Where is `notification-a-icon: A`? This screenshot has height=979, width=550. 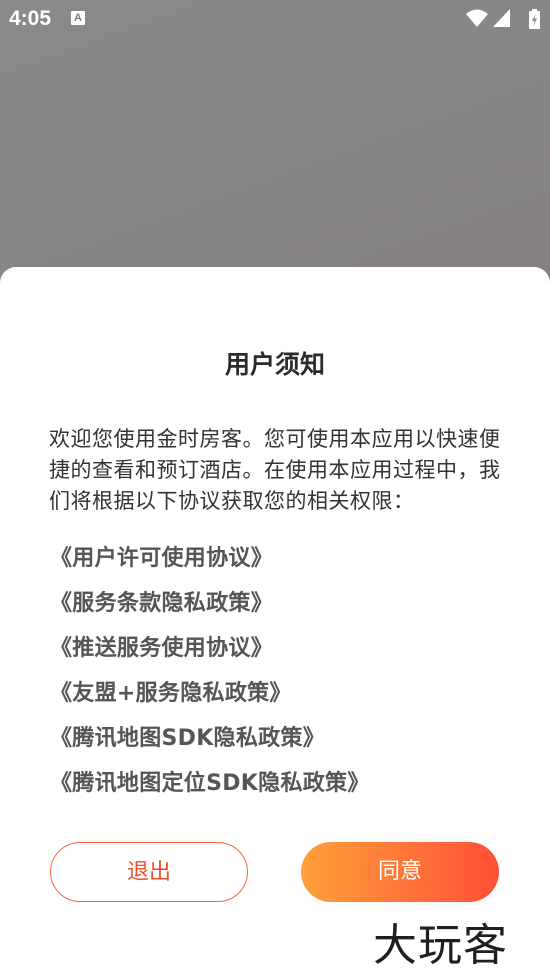
notification-a-icon: A is located at coordinates (78, 18).